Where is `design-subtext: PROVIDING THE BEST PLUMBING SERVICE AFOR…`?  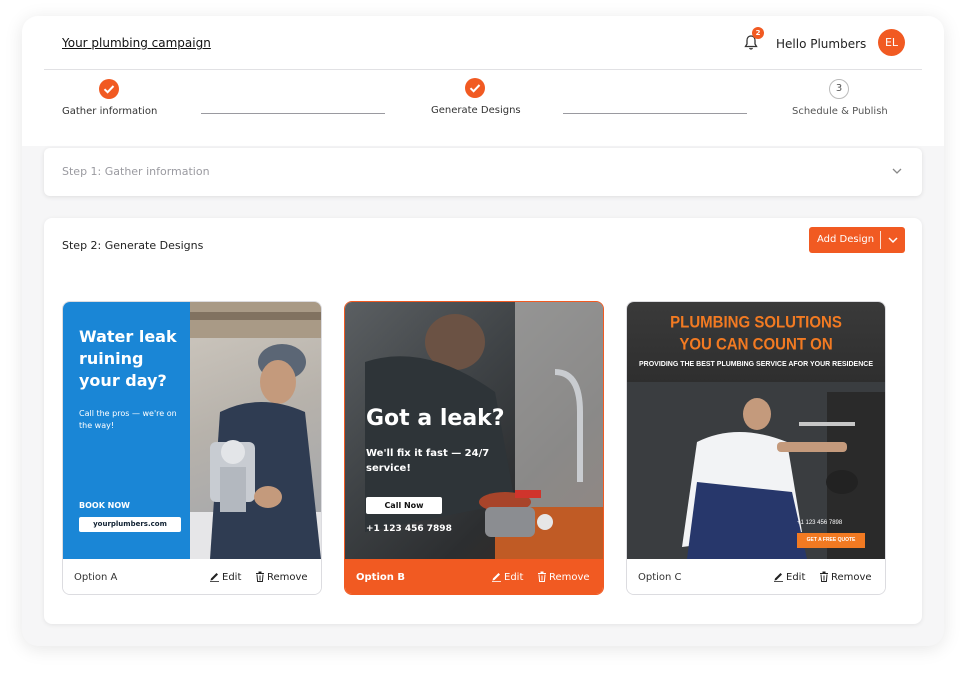
design-subtext: PROVIDING THE BEST PLUMBING SERVICE AFOR… is located at coordinates (755, 364).